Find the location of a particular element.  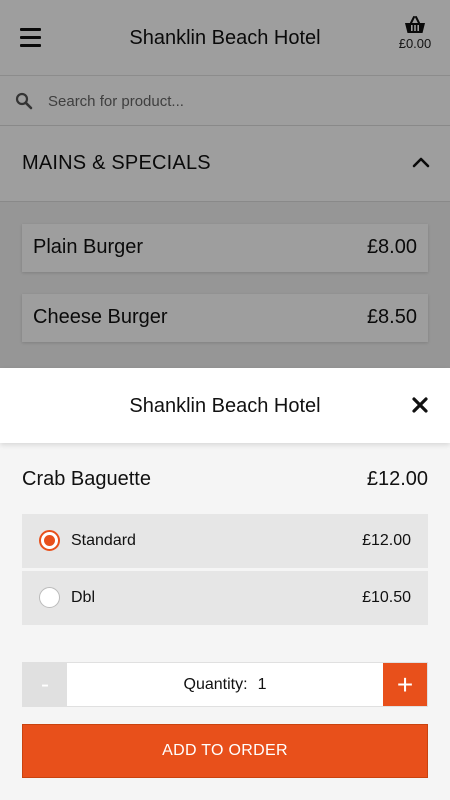

sheet-title: Shanklin Beach Hotel is located at coordinates (225, 406).